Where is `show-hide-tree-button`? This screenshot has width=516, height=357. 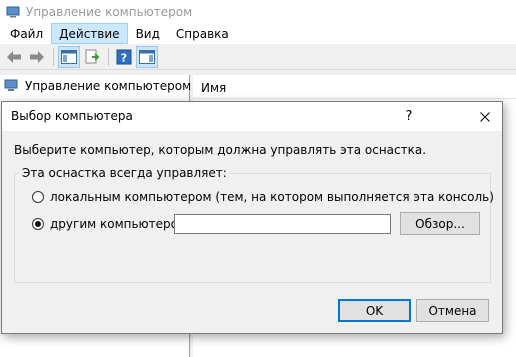 show-hide-tree-button is located at coordinates (69, 56).